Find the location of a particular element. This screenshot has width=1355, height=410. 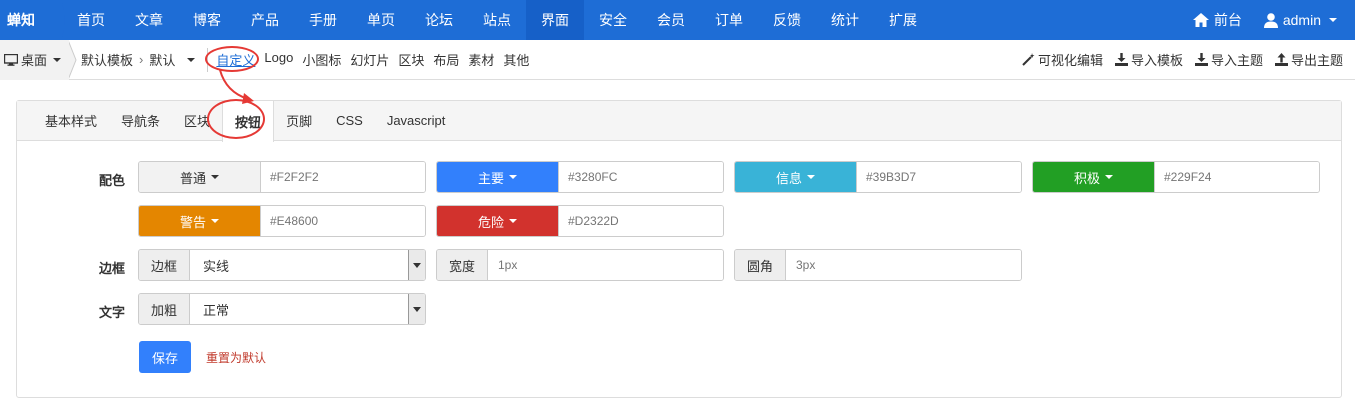

brand-logo: 蝉知 is located at coordinates (32, 20).